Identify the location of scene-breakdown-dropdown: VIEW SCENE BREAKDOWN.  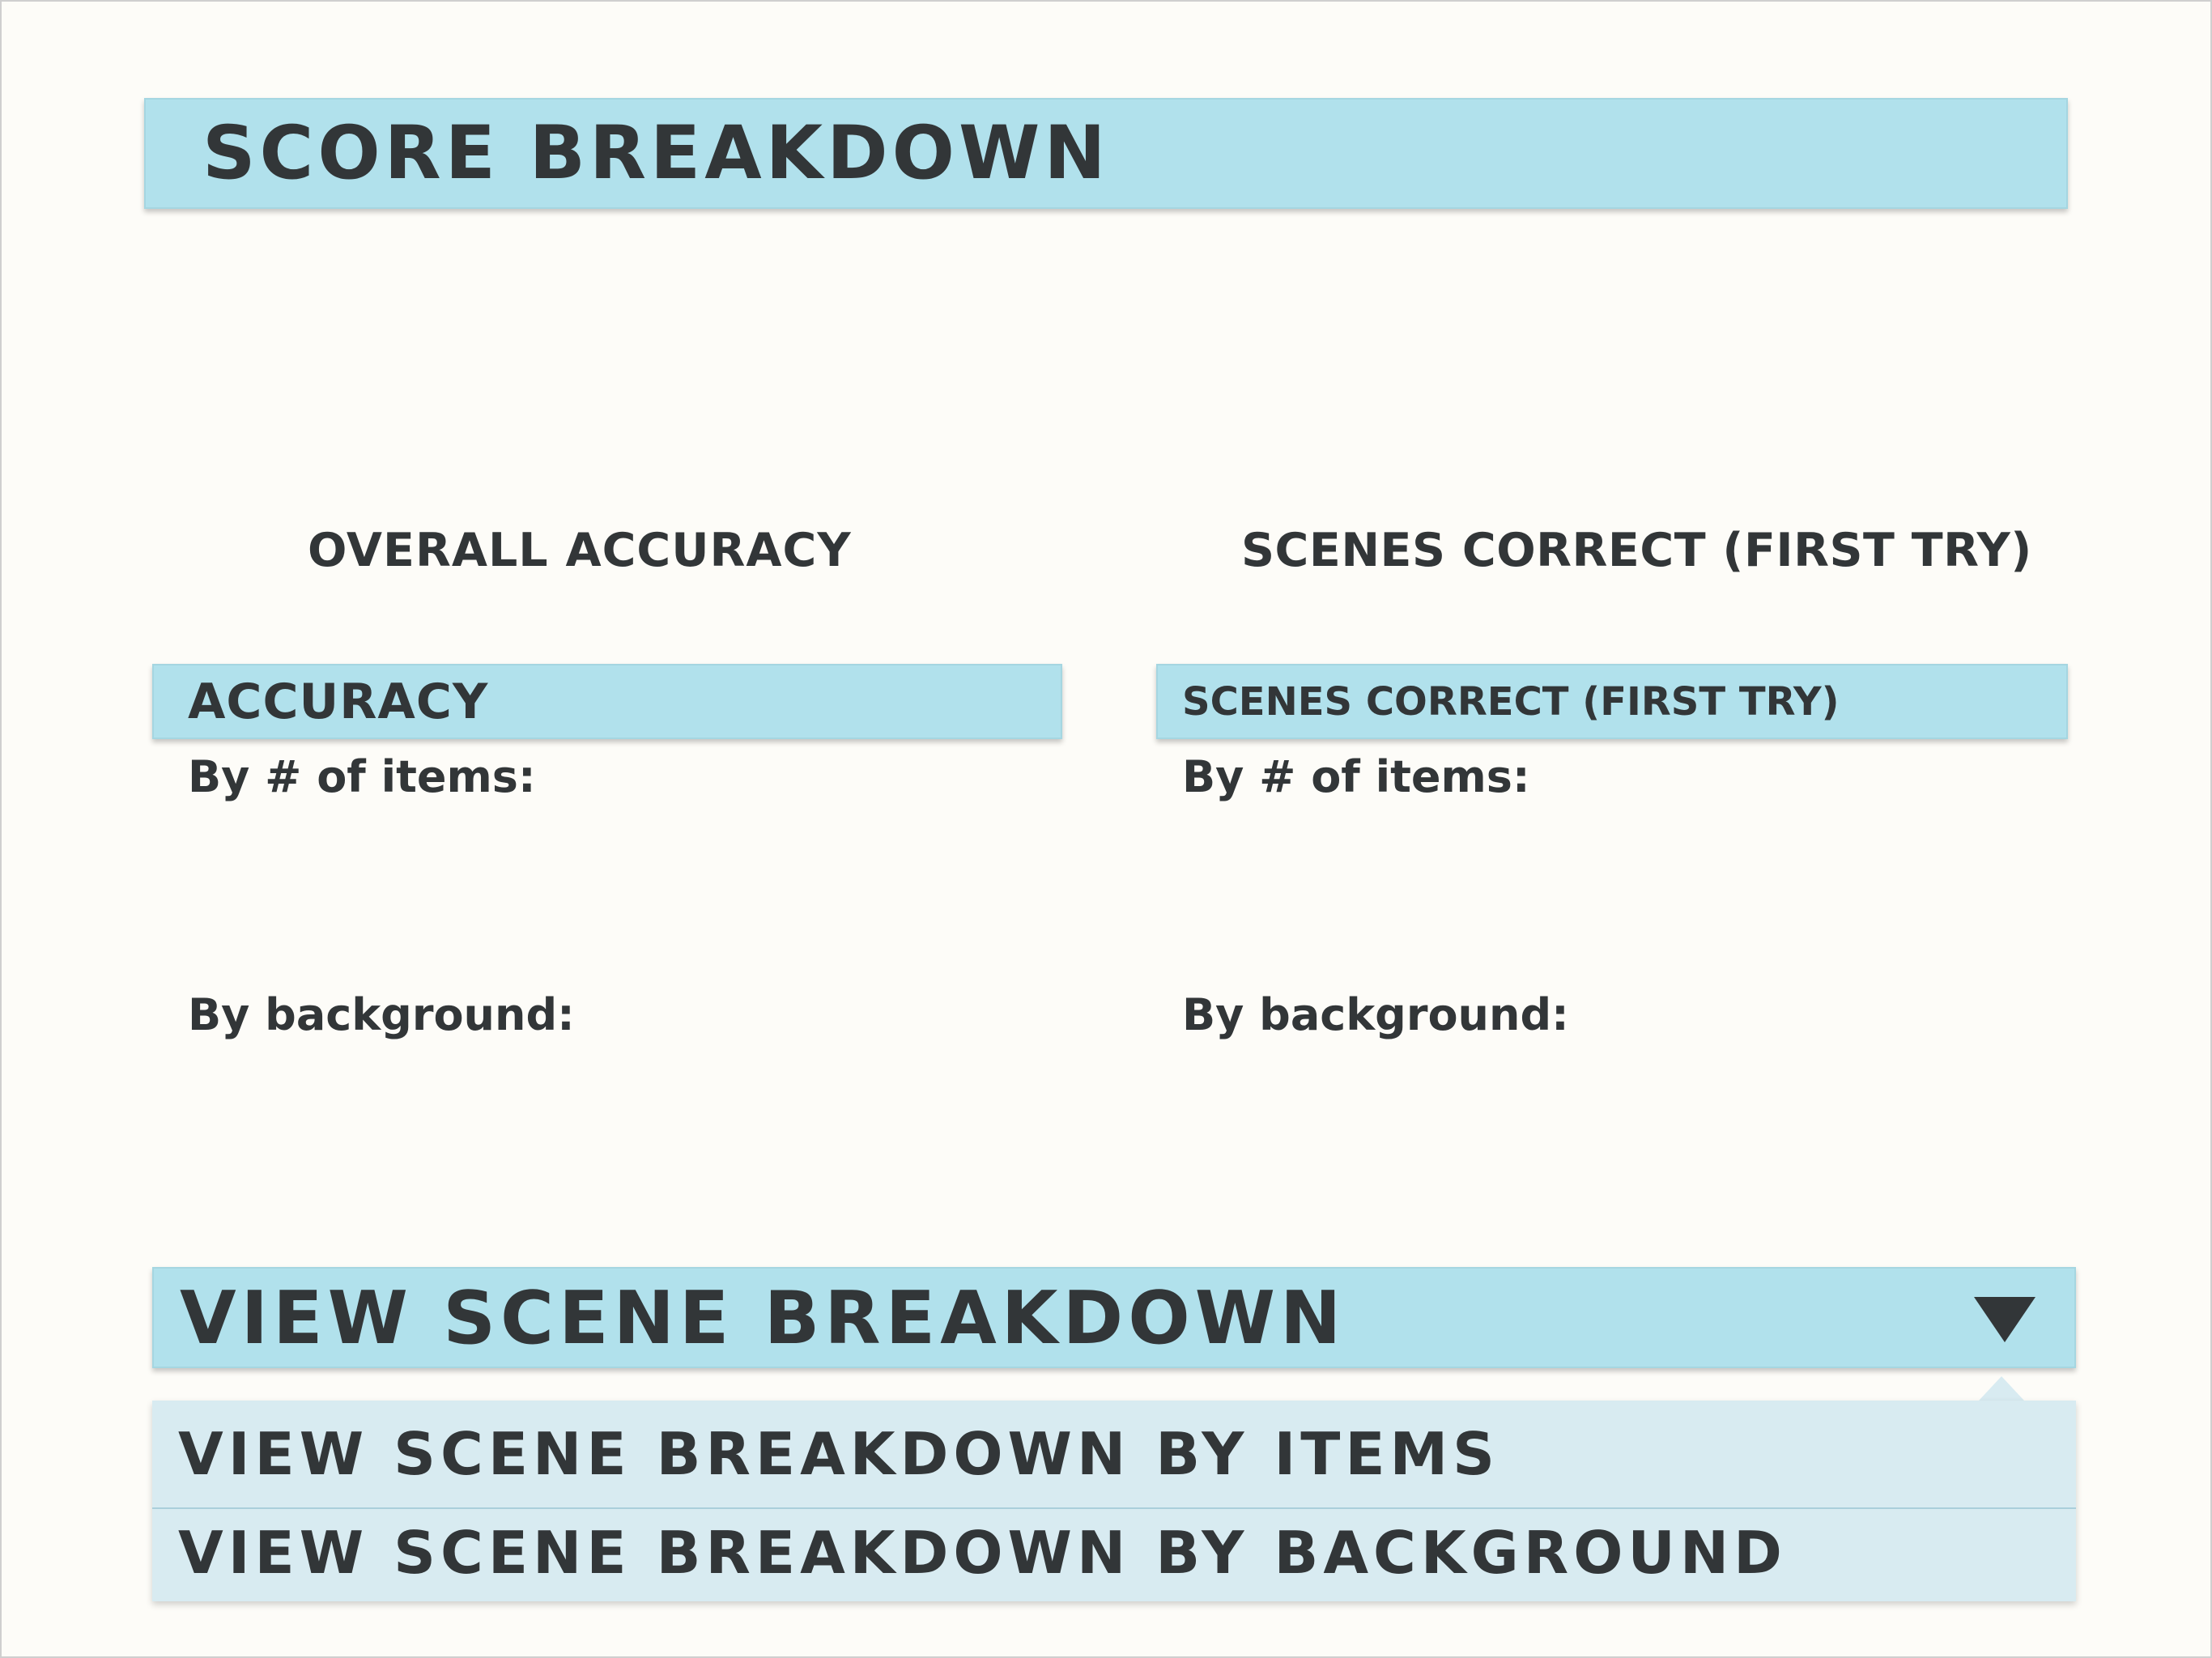
(1114, 1317).